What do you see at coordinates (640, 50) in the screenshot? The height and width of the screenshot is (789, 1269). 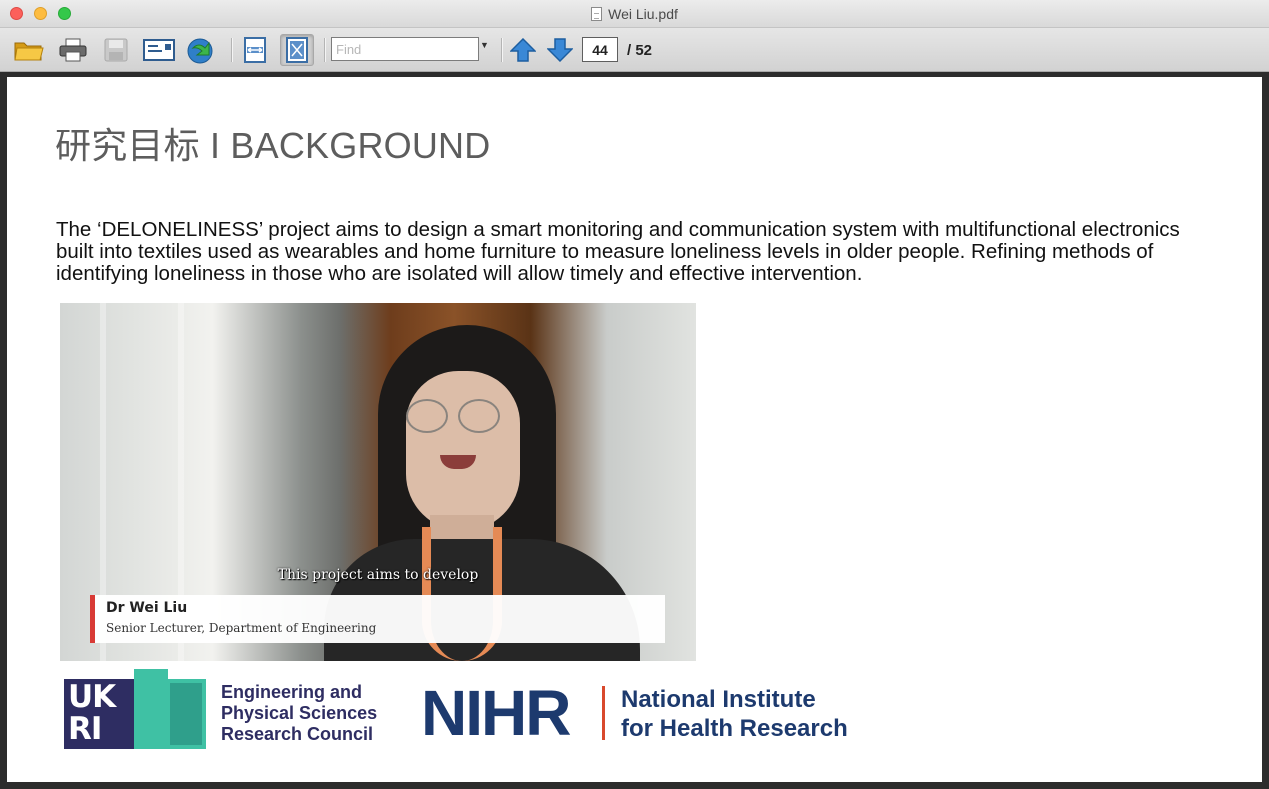 I see `page-total-label: / 52` at bounding box center [640, 50].